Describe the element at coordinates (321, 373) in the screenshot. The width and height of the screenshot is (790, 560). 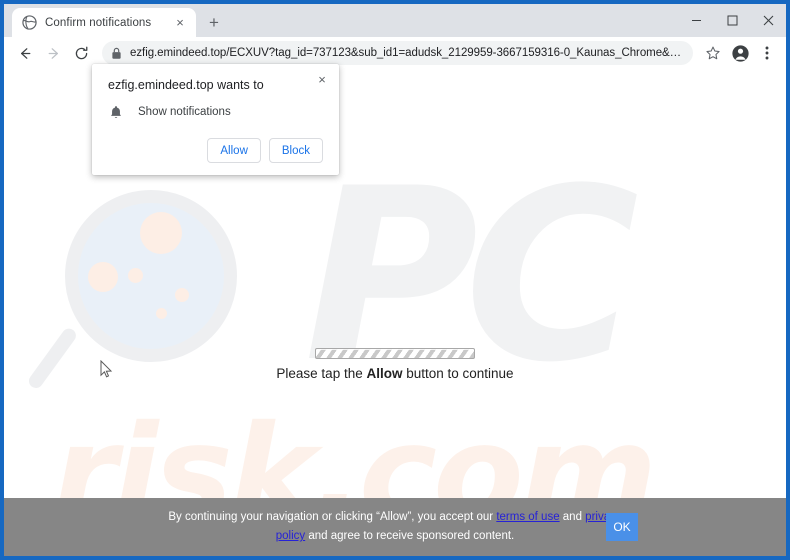
I see `instruction-prefix: Please tap the` at that location.